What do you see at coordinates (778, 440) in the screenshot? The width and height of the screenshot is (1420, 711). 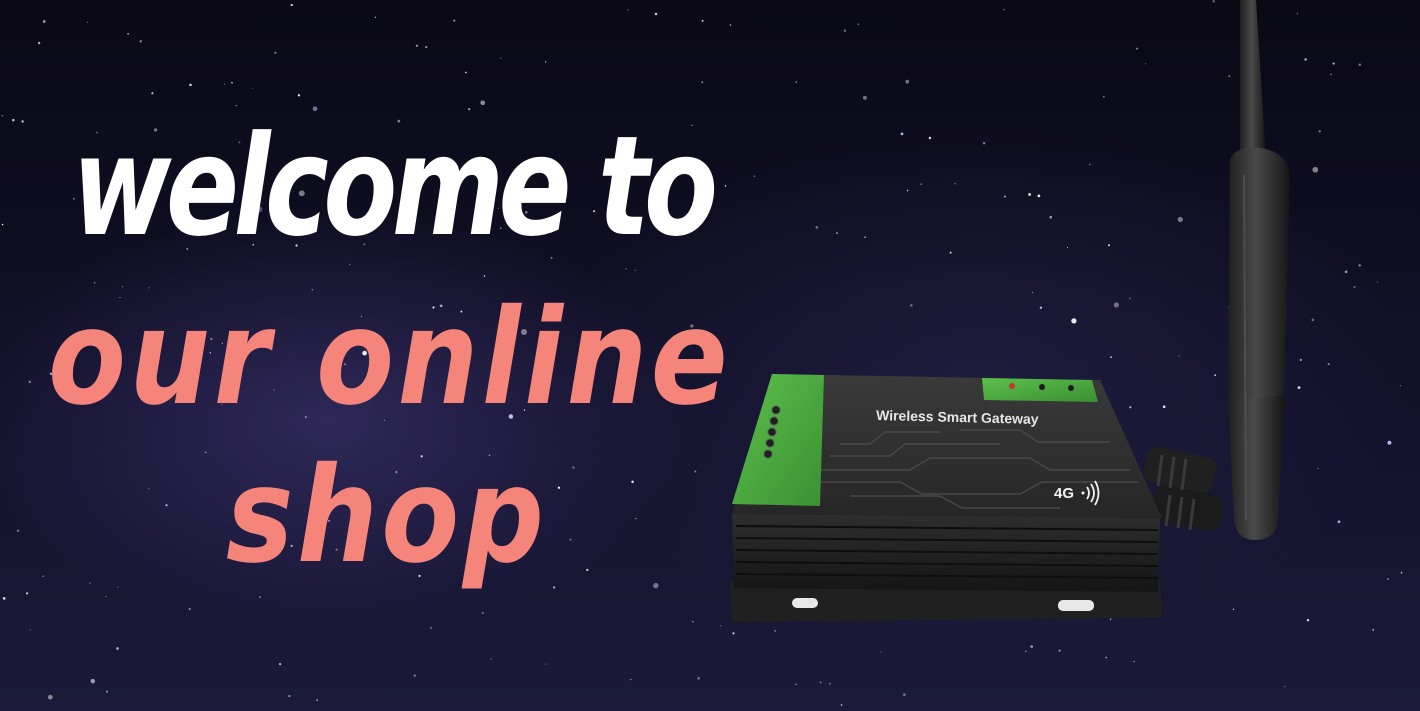 I see `port-panel` at bounding box center [778, 440].